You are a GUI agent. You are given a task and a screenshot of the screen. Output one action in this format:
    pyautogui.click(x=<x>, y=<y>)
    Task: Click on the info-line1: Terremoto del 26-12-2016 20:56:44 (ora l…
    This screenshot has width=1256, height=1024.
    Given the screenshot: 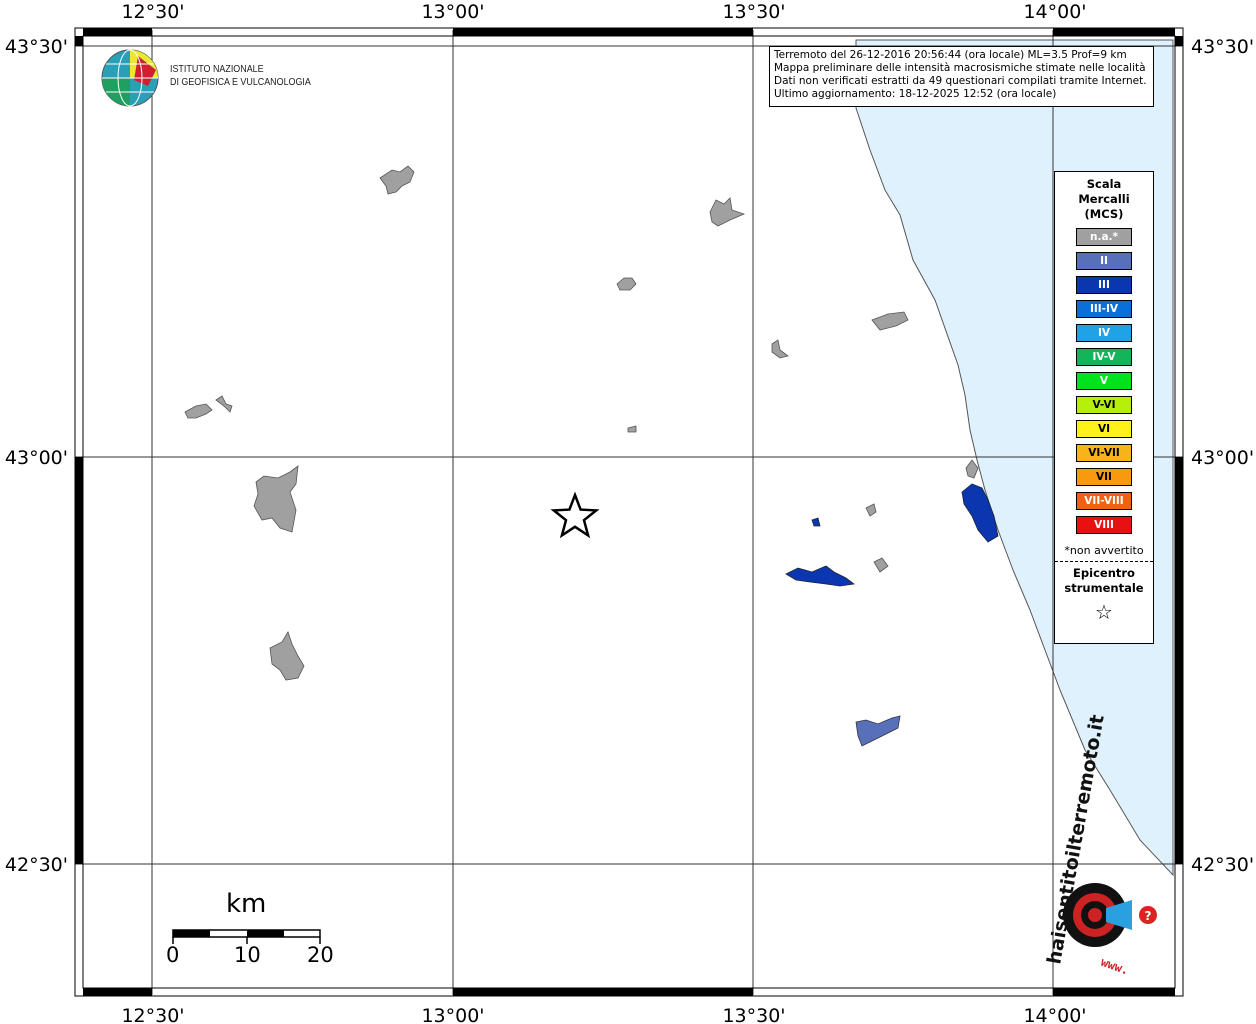 What is the action you would take?
    pyautogui.click(x=950, y=55)
    